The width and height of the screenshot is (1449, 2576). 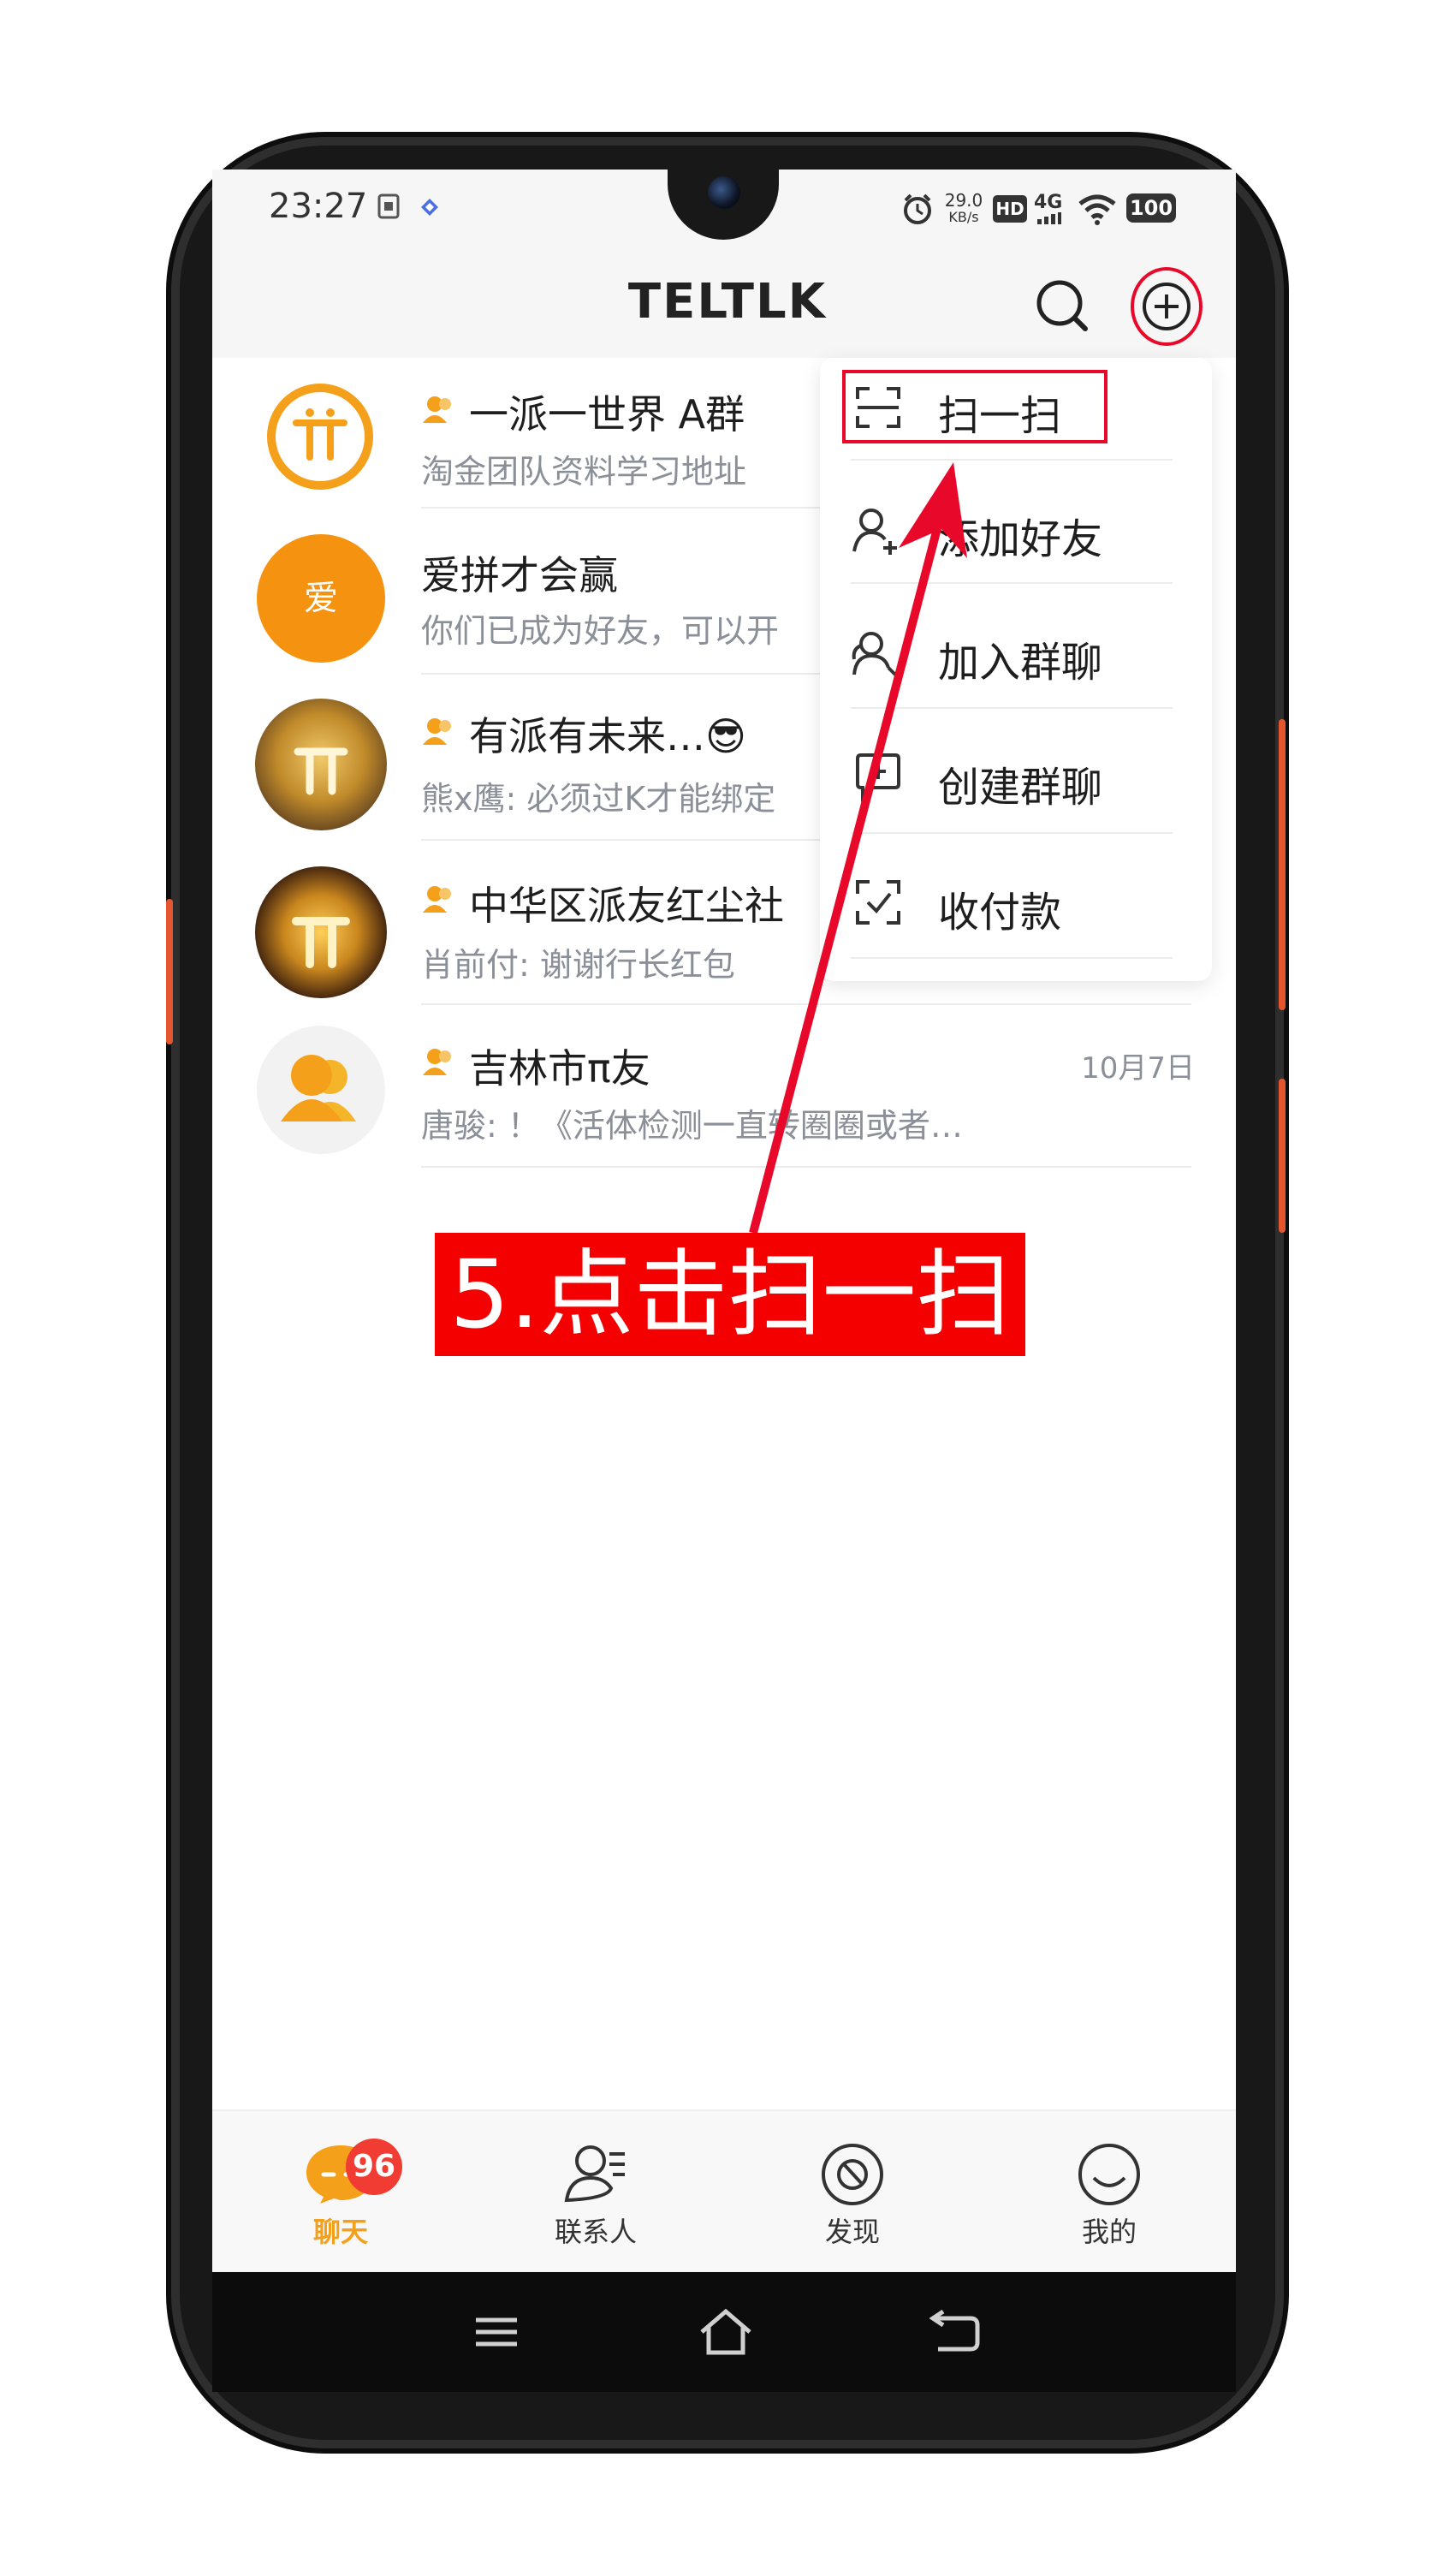 I want to click on chat-name: 有派有未来…😎, so click(x=607, y=736).